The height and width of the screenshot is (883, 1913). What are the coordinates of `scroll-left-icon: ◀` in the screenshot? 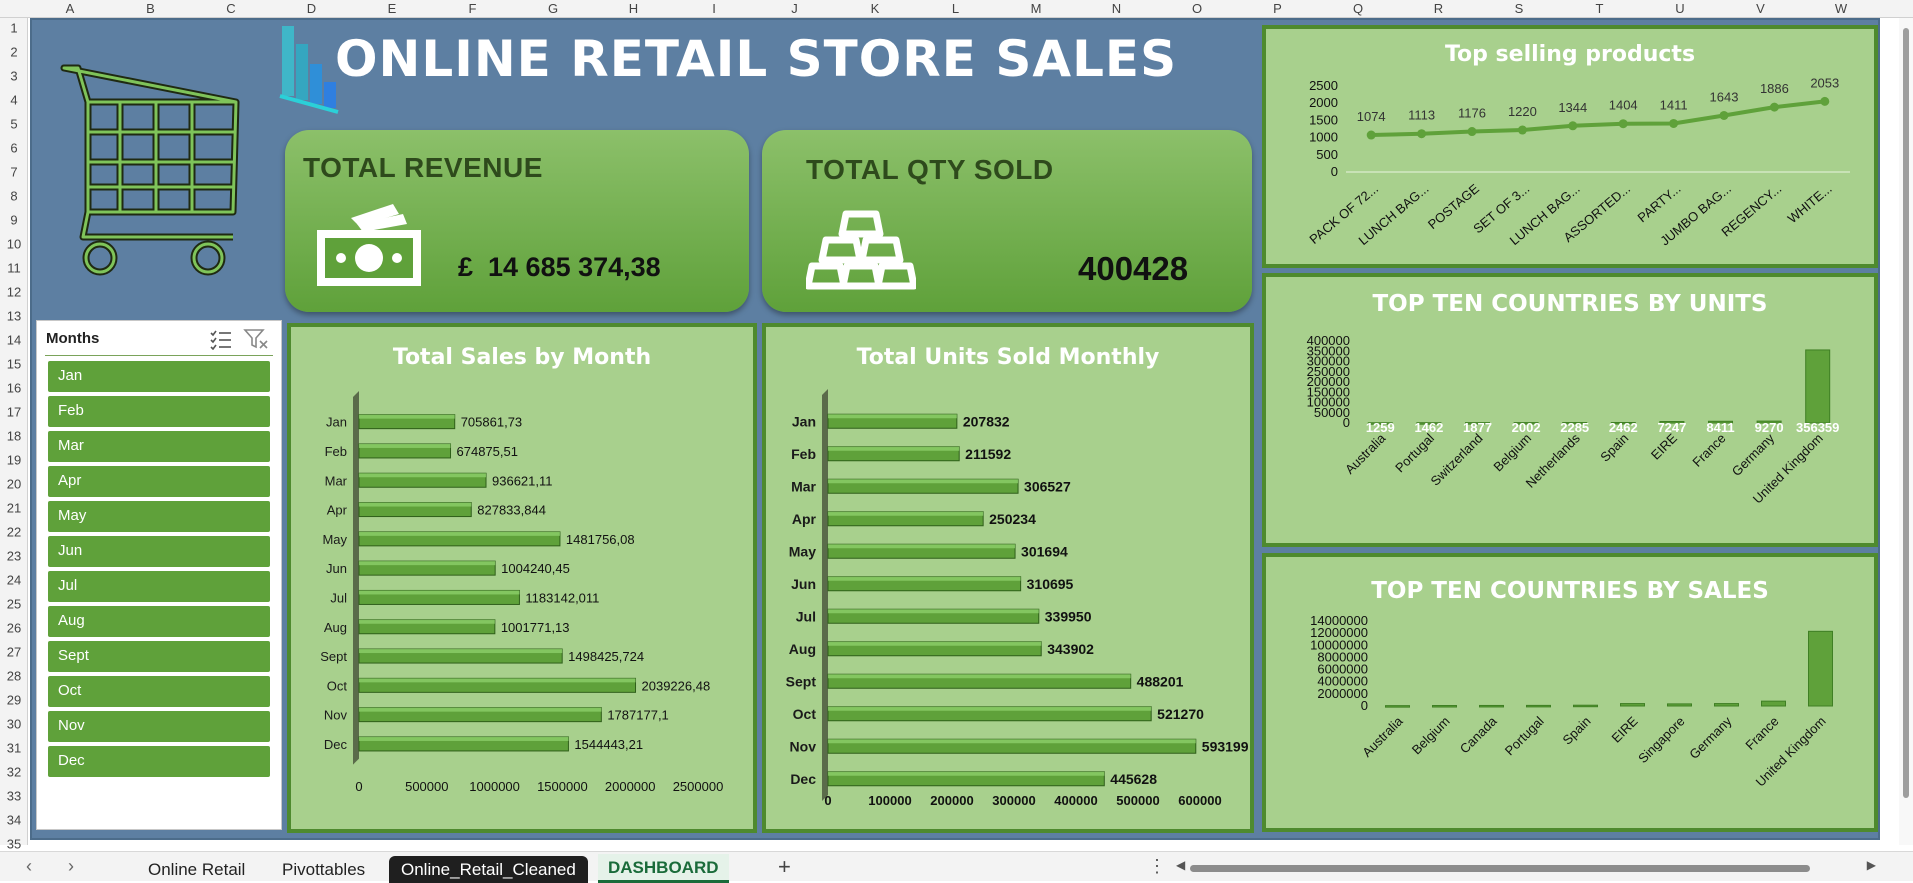 It's located at (1180, 865).